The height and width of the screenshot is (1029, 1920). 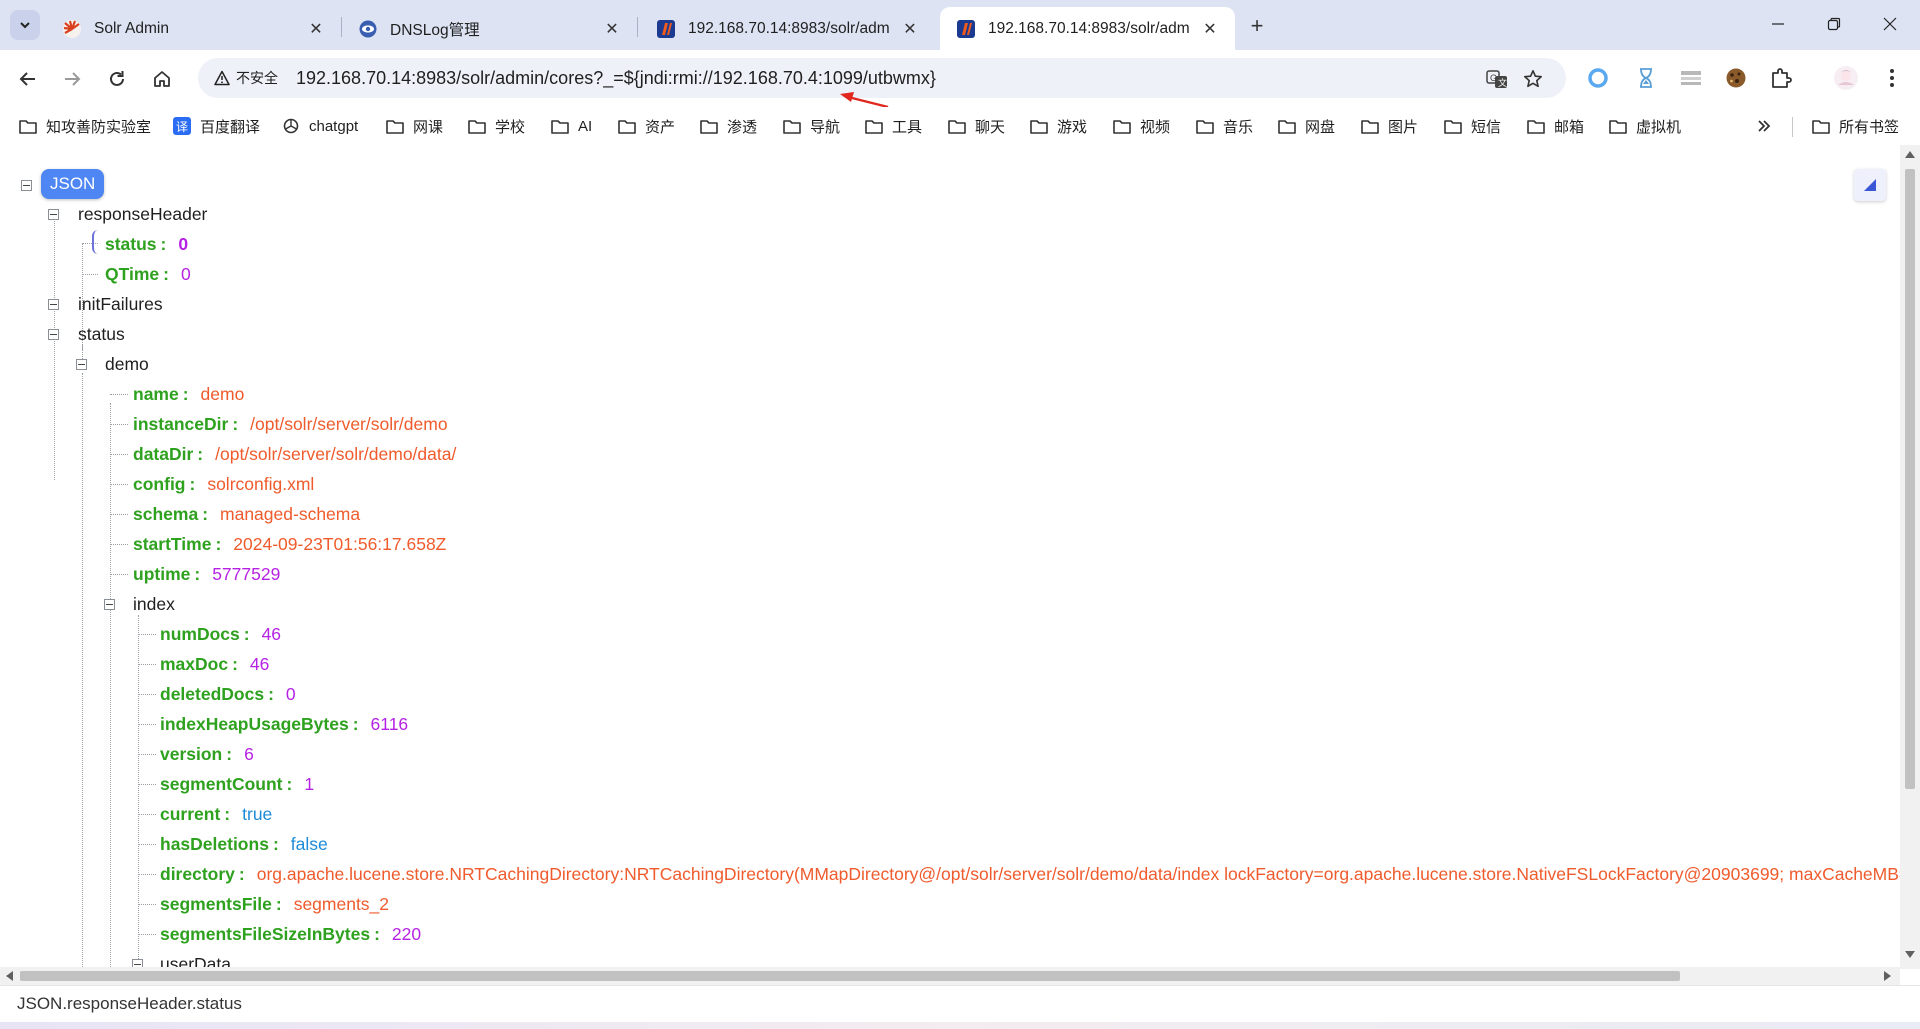 What do you see at coordinates (1910, 154) in the screenshot?
I see `scroll-up-arrow` at bounding box center [1910, 154].